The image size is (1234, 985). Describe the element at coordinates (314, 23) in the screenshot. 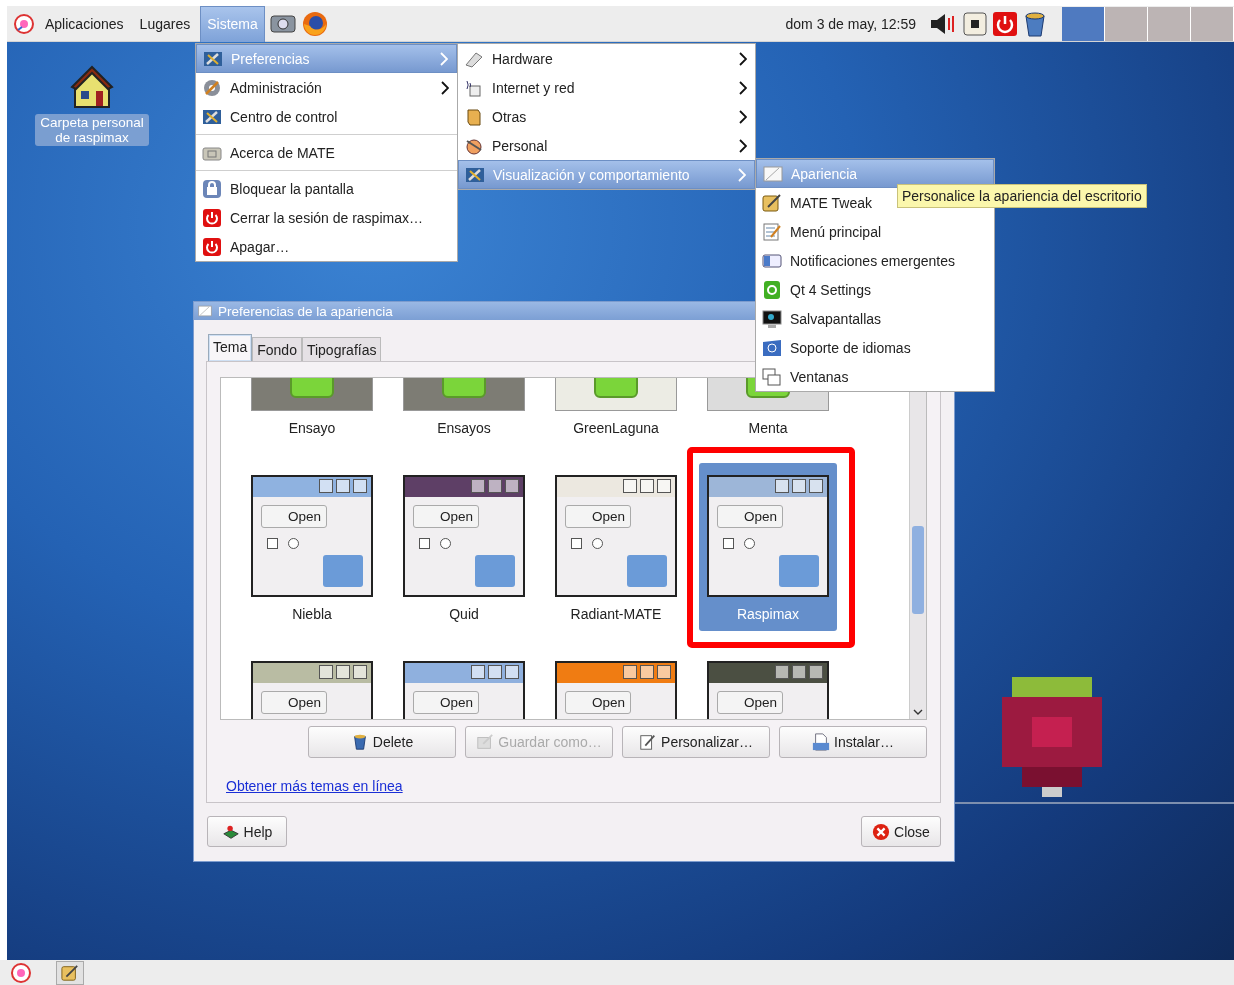

I see `firefox-icon` at that location.